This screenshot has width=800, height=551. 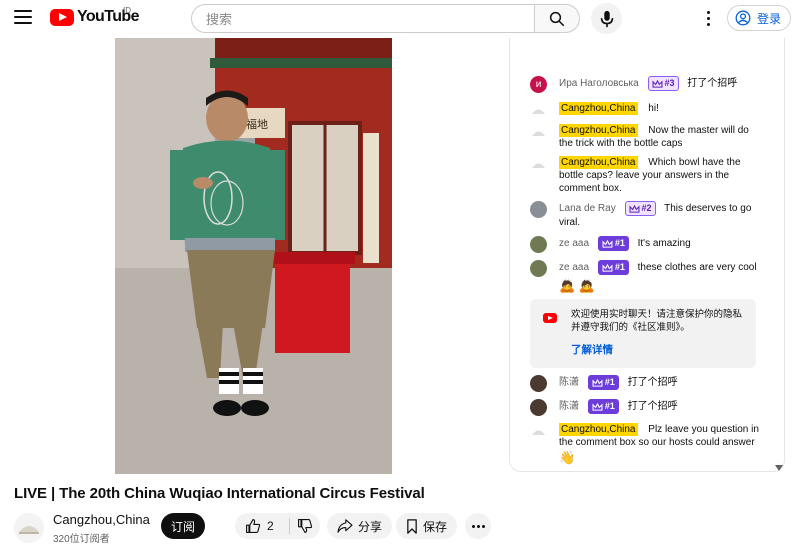 I want to click on chat-message: Cangzhou,China hi!, so click(x=646, y=110).